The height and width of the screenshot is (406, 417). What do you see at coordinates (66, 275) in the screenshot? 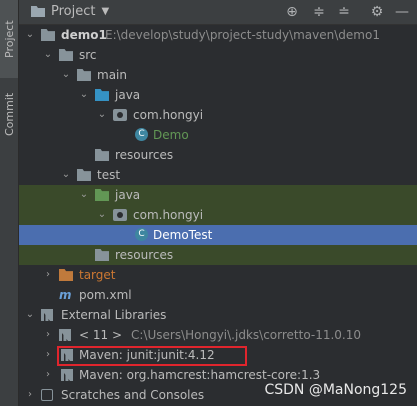
I see `excluded-folder-icon` at bounding box center [66, 275].